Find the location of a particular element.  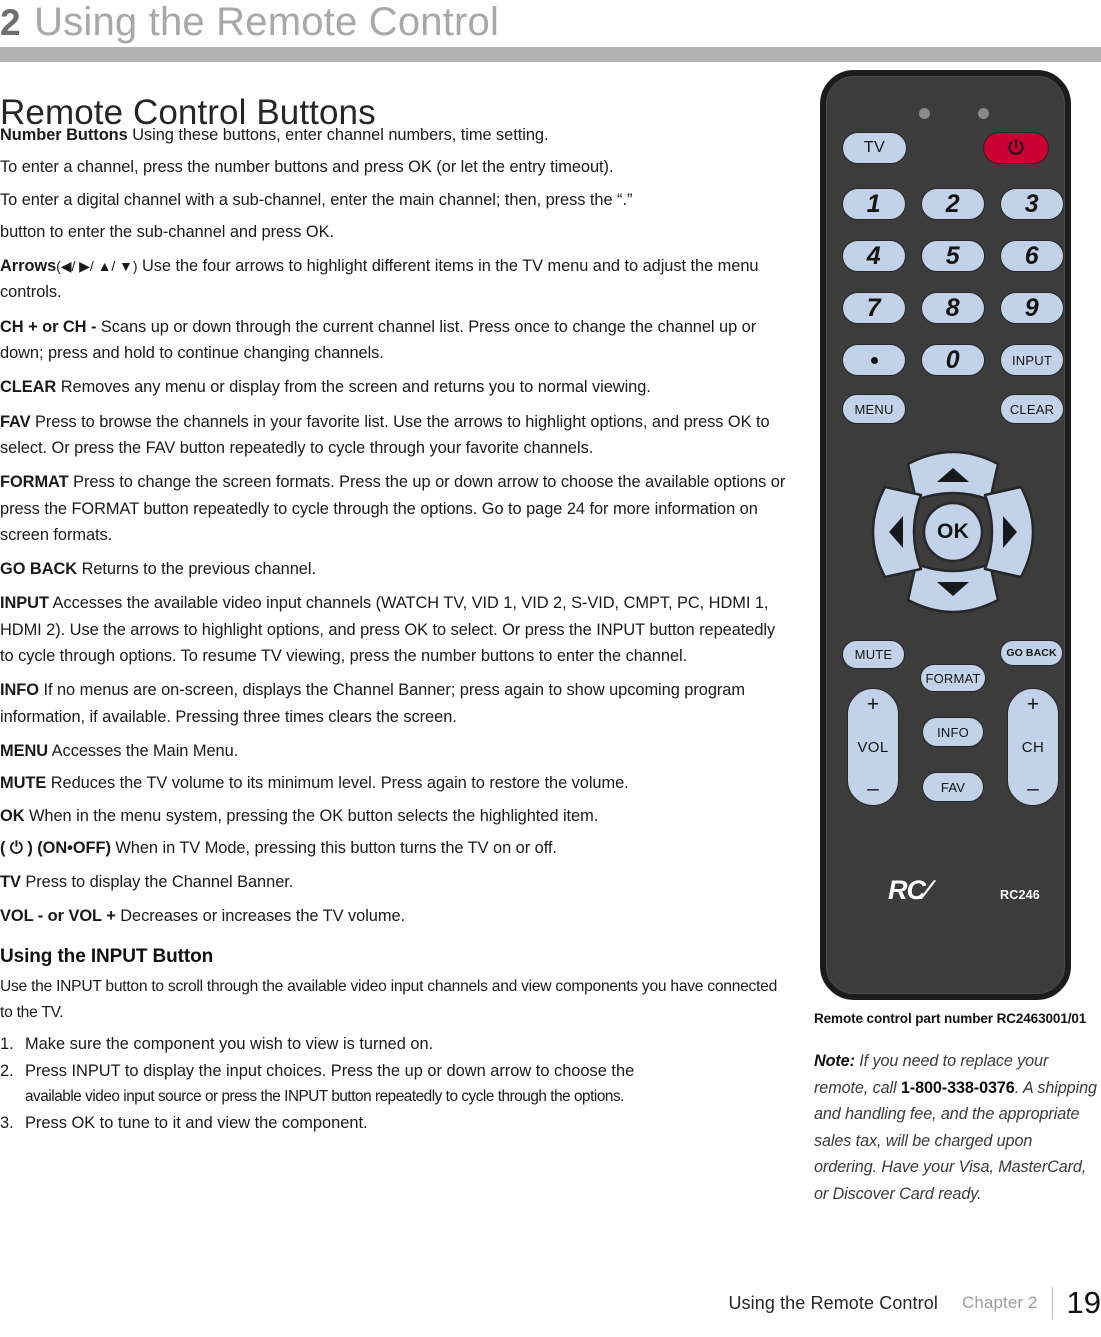

power-icon is located at coordinates (1016, 146).